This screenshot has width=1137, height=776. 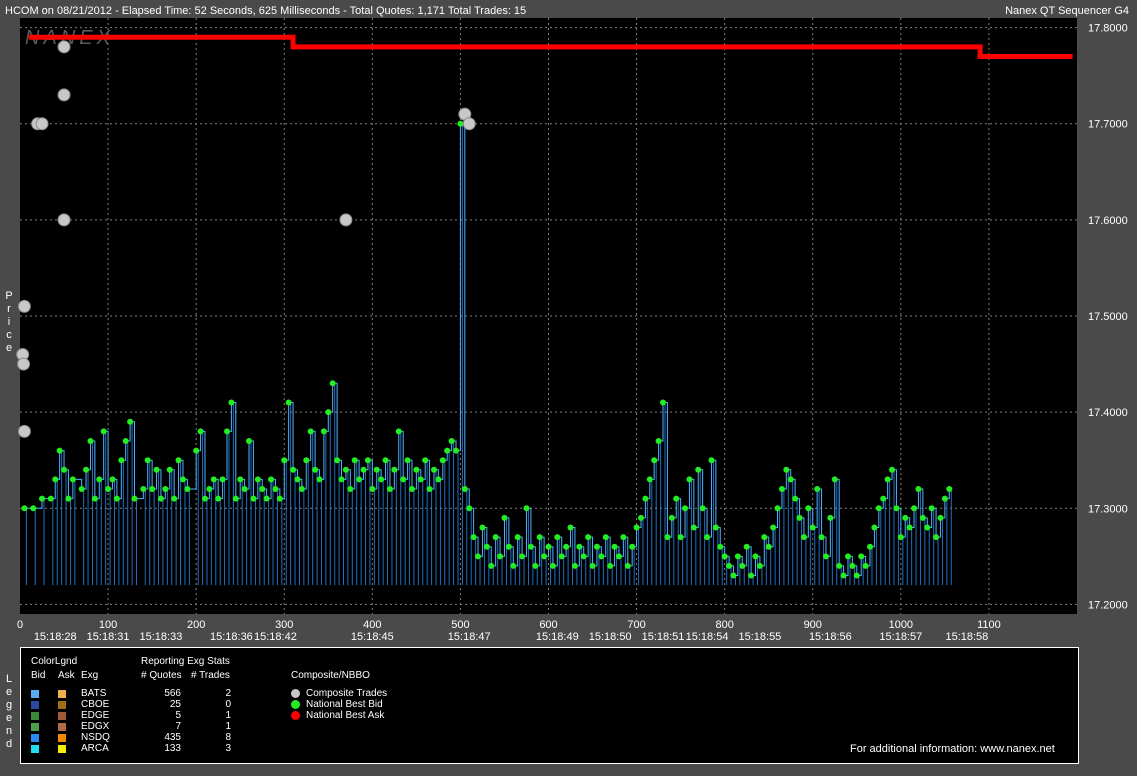 What do you see at coordinates (989, 625) in the screenshot?
I see `x-tick-label: 1100` at bounding box center [989, 625].